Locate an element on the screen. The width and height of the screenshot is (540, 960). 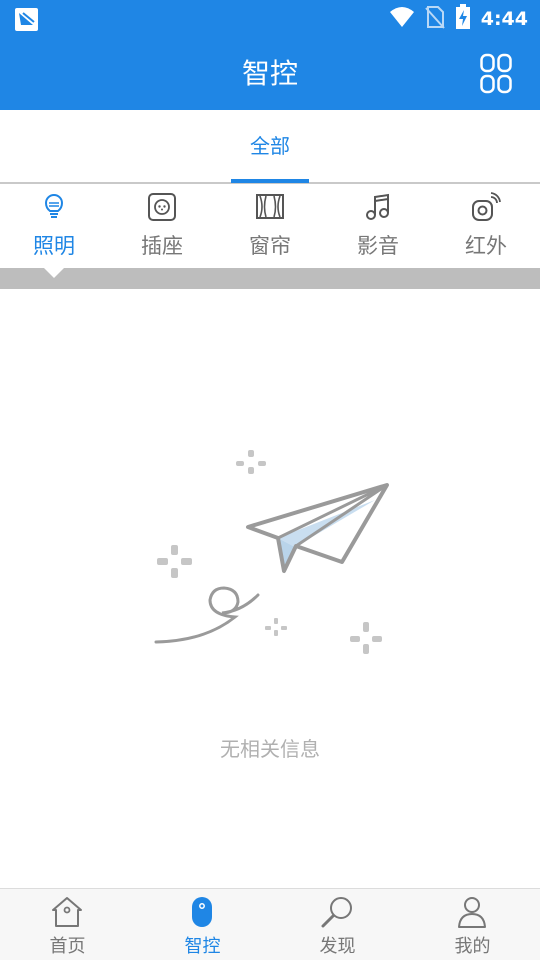
status-icons: 4:44 is located at coordinates (458, 19).